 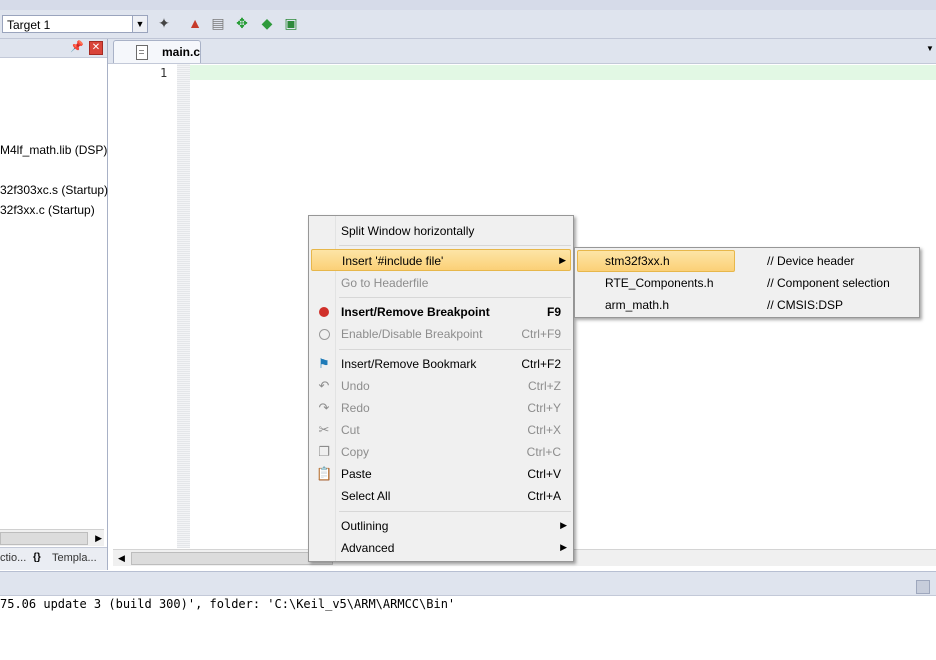 What do you see at coordinates (54, 190) in the screenshot?
I see `tree-item: 32f303xc.s (Startup)` at bounding box center [54, 190].